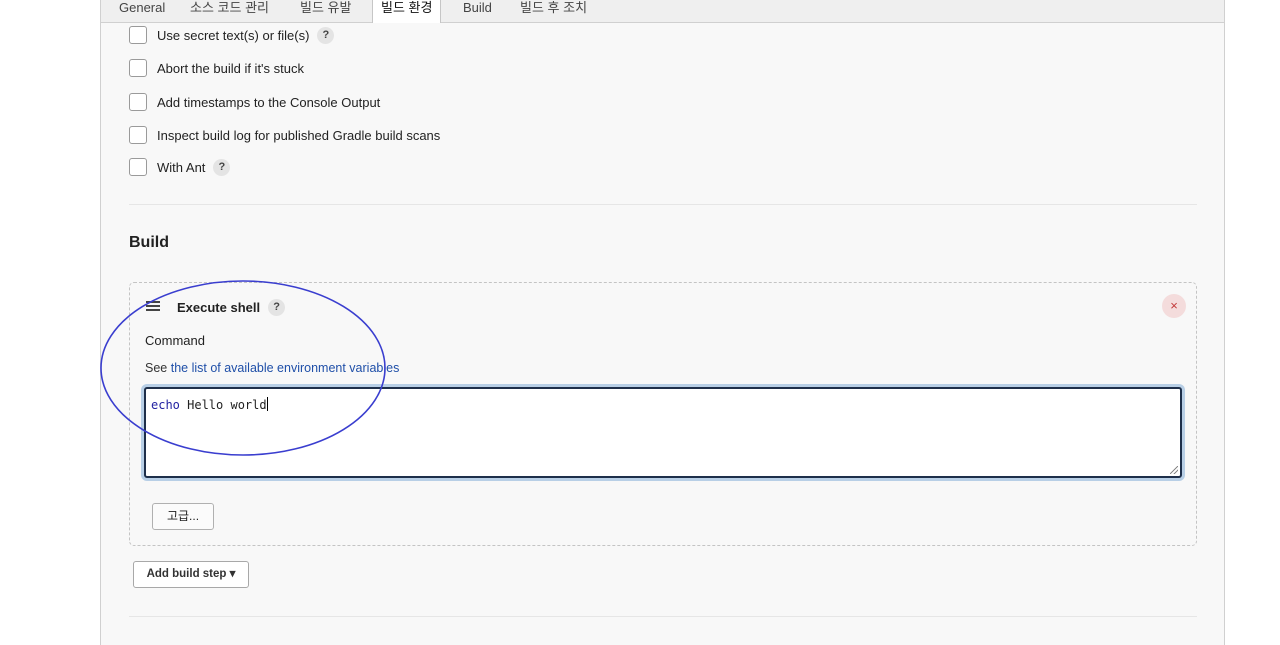  Describe the element at coordinates (138, 68) in the screenshot. I see `abort-stuck-checkbox` at that location.